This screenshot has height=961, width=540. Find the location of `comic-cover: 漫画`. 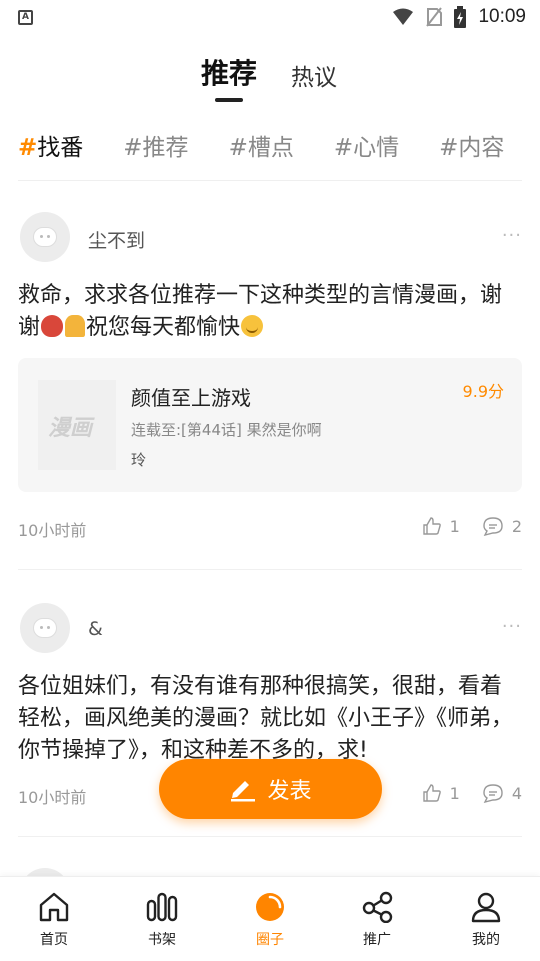

comic-cover: 漫画 is located at coordinates (77, 425).